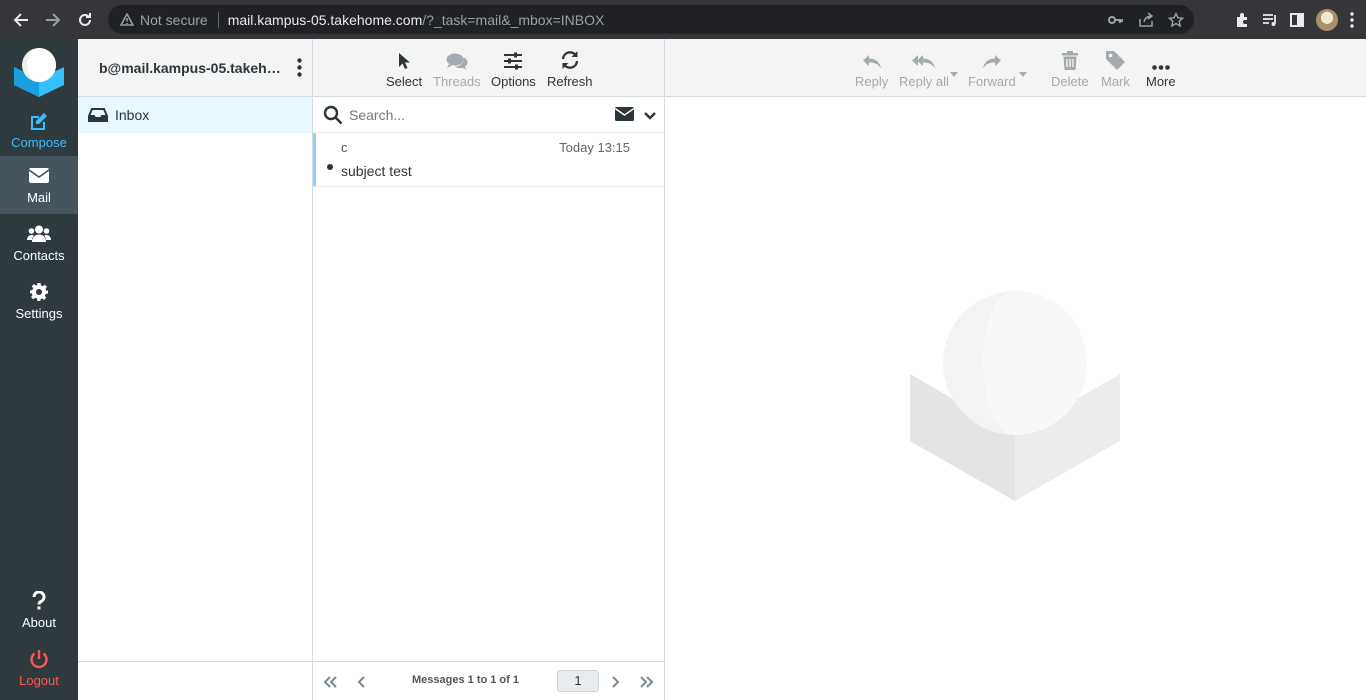  Describe the element at coordinates (39, 255) in the screenshot. I see `nav-contacts-label: Contacts` at that location.